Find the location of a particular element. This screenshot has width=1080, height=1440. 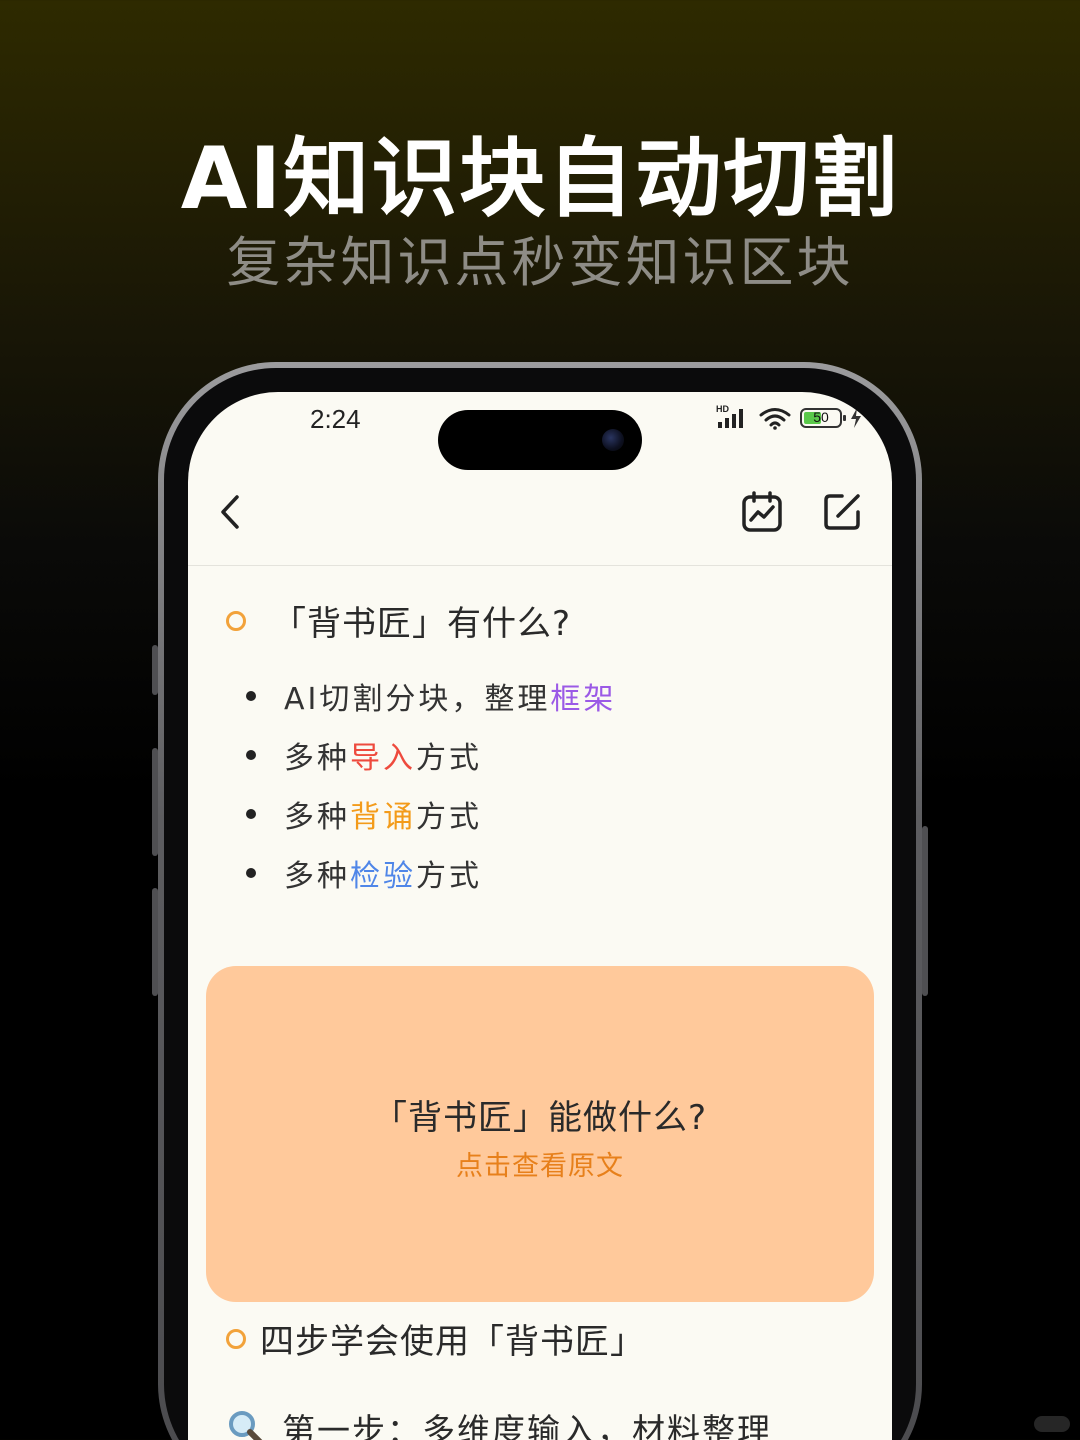

list-item: 多种 背诵 方式 is located at coordinates (431, 813).